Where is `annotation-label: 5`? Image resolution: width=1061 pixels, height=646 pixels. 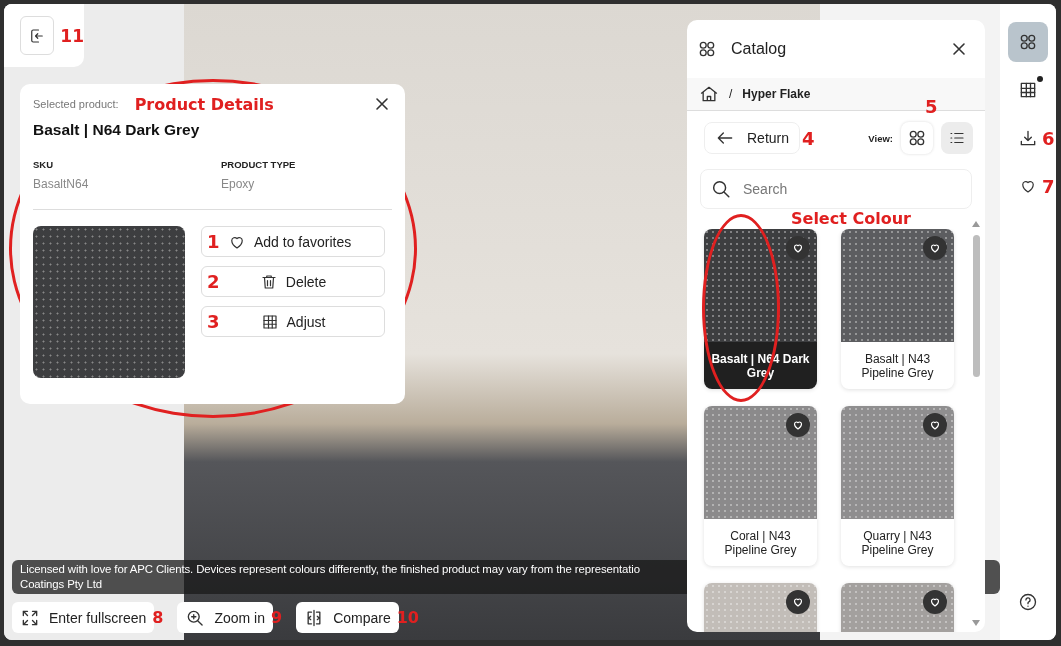 annotation-label: 5 is located at coordinates (931, 106).